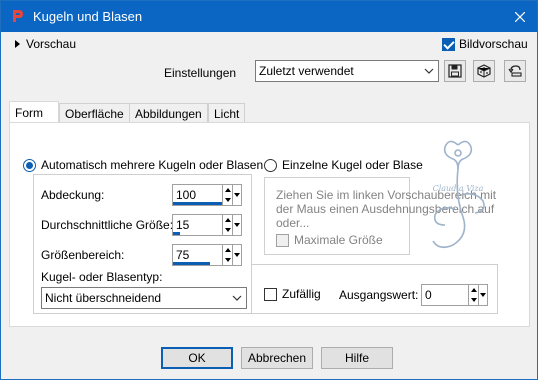 The width and height of the screenshot is (538, 380). I want to click on tab-light-label: Licht, so click(227, 113).